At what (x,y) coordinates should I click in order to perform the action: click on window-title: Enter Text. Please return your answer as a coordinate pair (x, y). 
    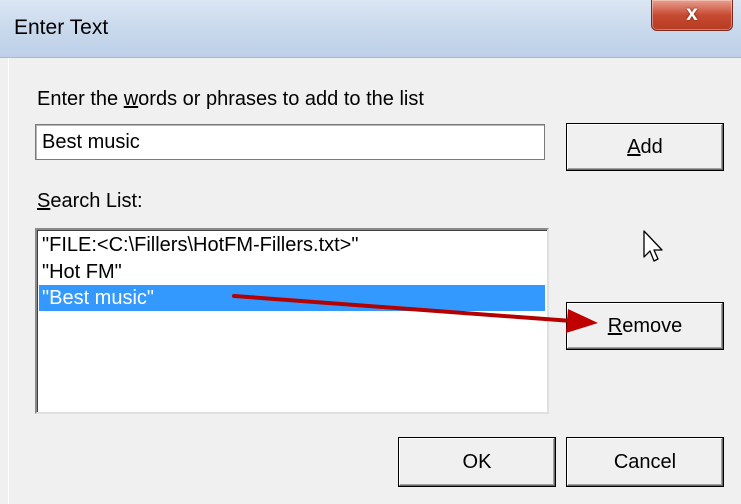
    Looking at the image, I should click on (61, 27).